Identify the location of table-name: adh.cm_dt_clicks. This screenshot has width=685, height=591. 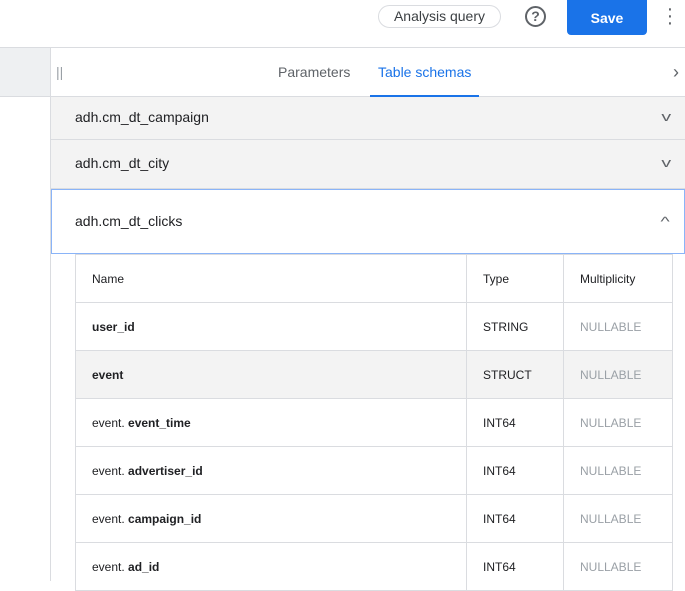
(129, 221).